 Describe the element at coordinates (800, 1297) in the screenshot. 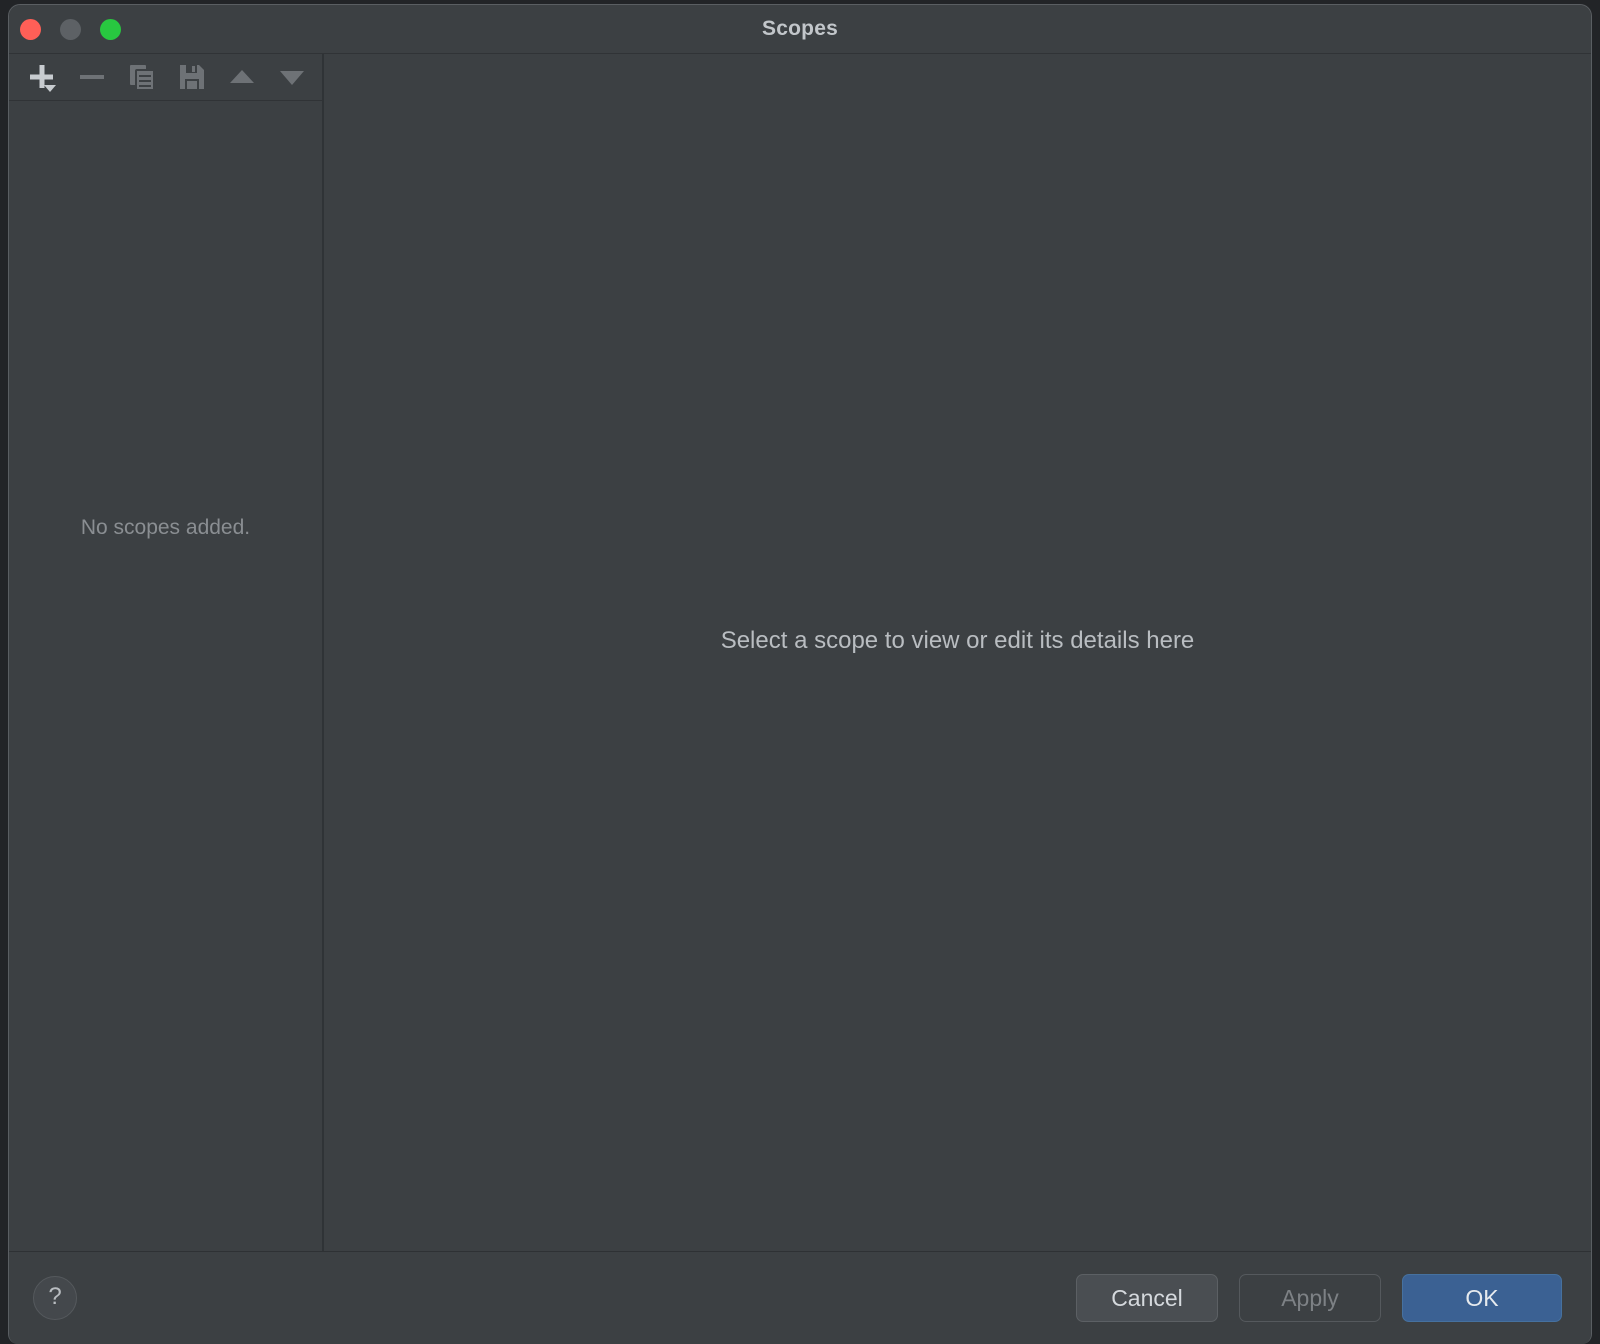

I see `dialog-footer: ? Cancel Apply OK` at that location.